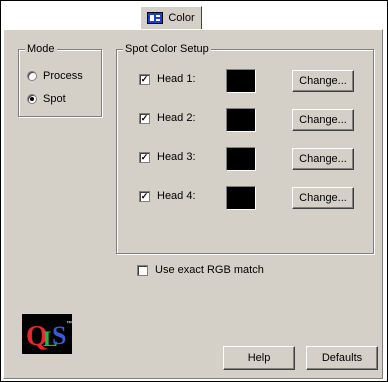 This screenshot has width=388, height=382. Describe the element at coordinates (32, 76) in the screenshot. I see `radio-process-indicator` at that location.